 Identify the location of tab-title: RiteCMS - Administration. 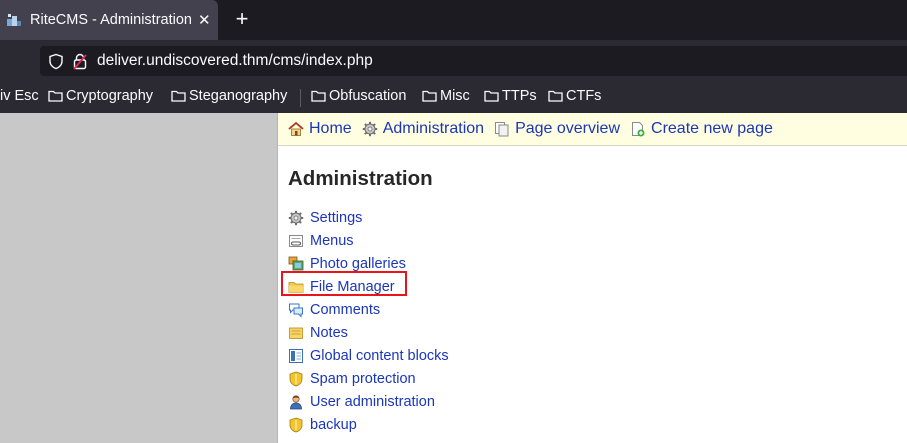
(111, 20).